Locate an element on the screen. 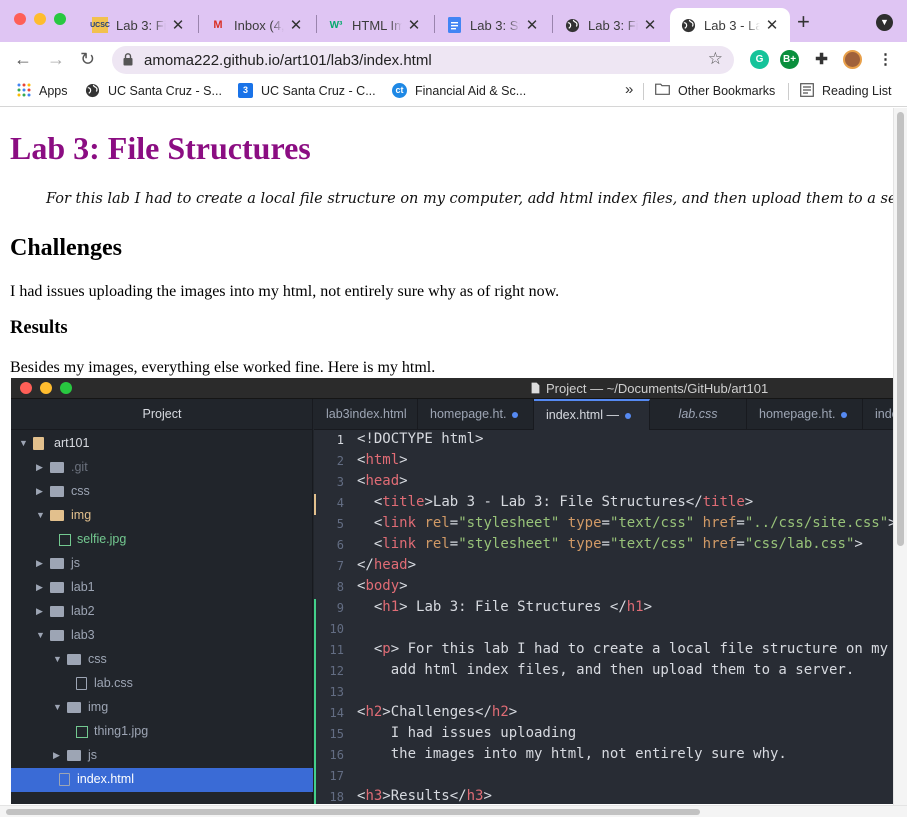 The width and height of the screenshot is (907, 817). line-number: 18 is located at coordinates (336, 797).